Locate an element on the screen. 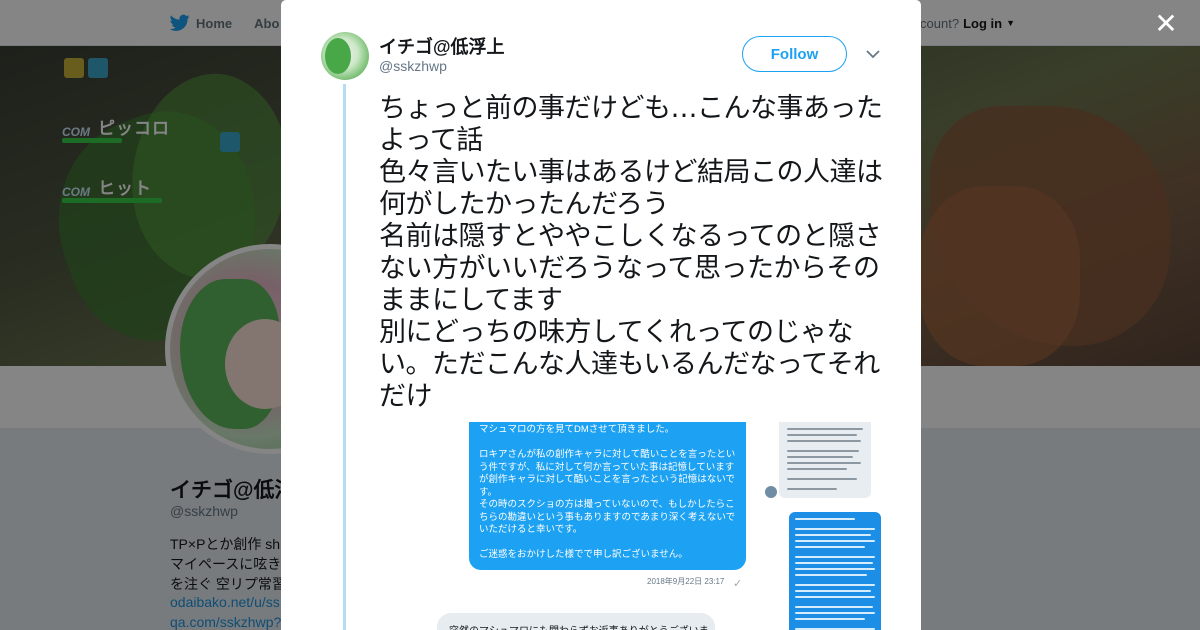 This screenshot has height=630, width=1200. close-icon: ✕ is located at coordinates (1166, 24).